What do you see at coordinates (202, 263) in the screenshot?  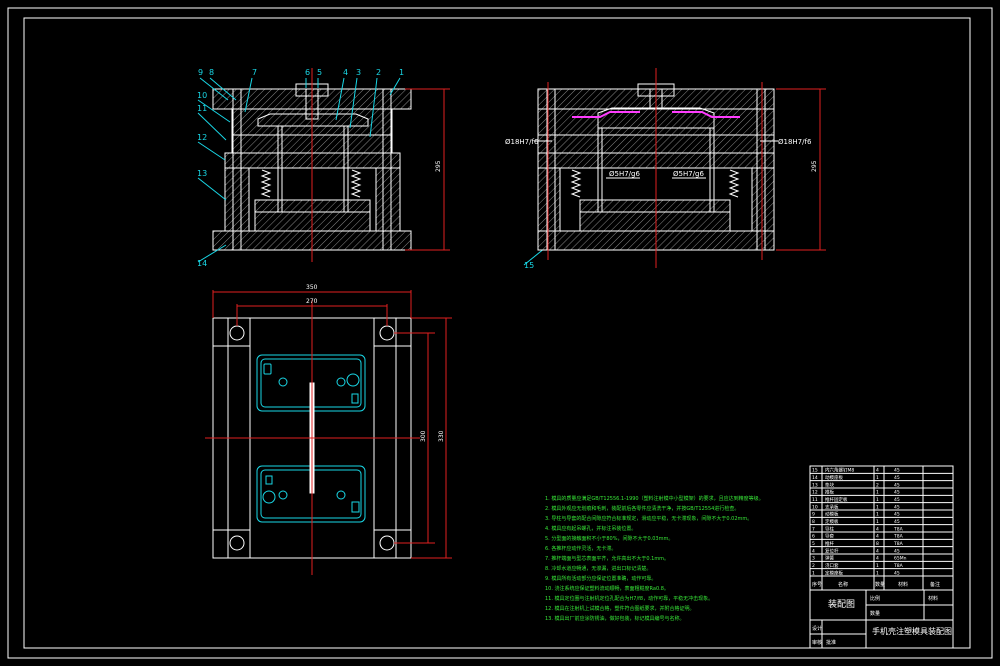 I see `balloon-14: 14` at bounding box center [202, 263].